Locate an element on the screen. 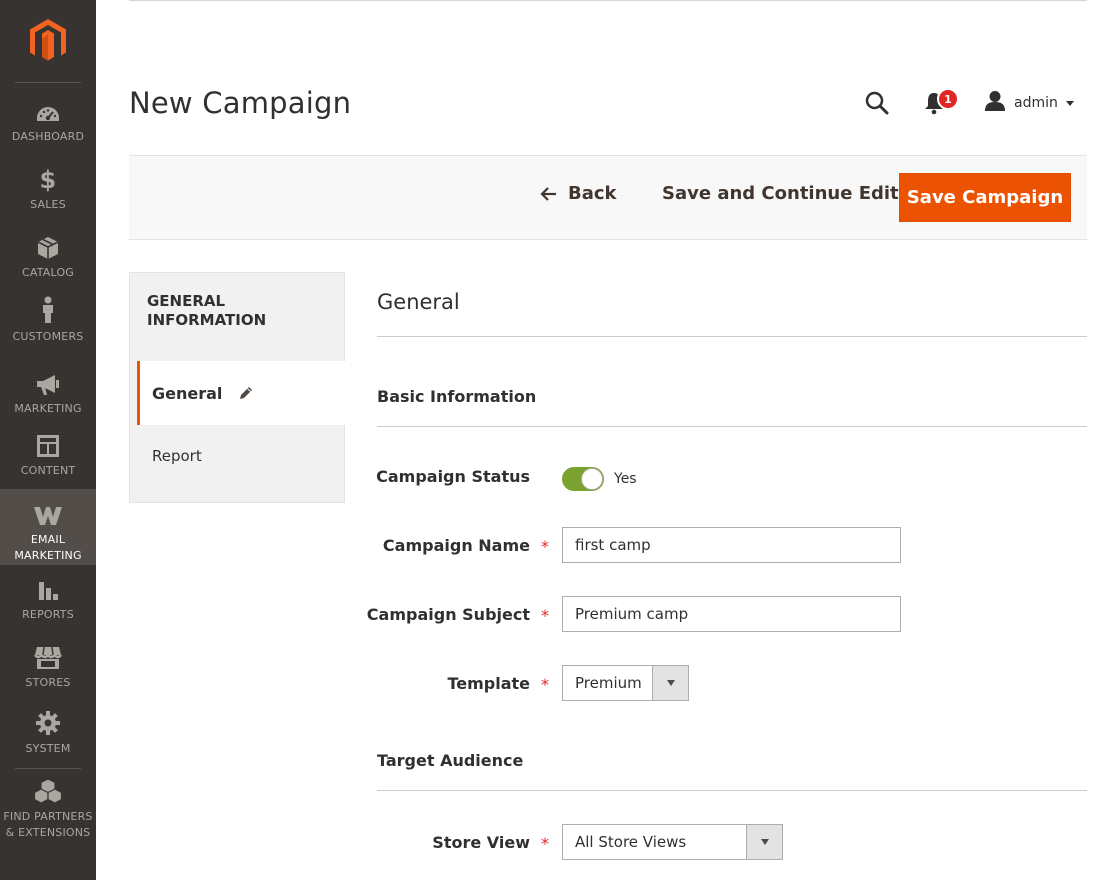  dollar-icon: $ is located at coordinates (48, 179).